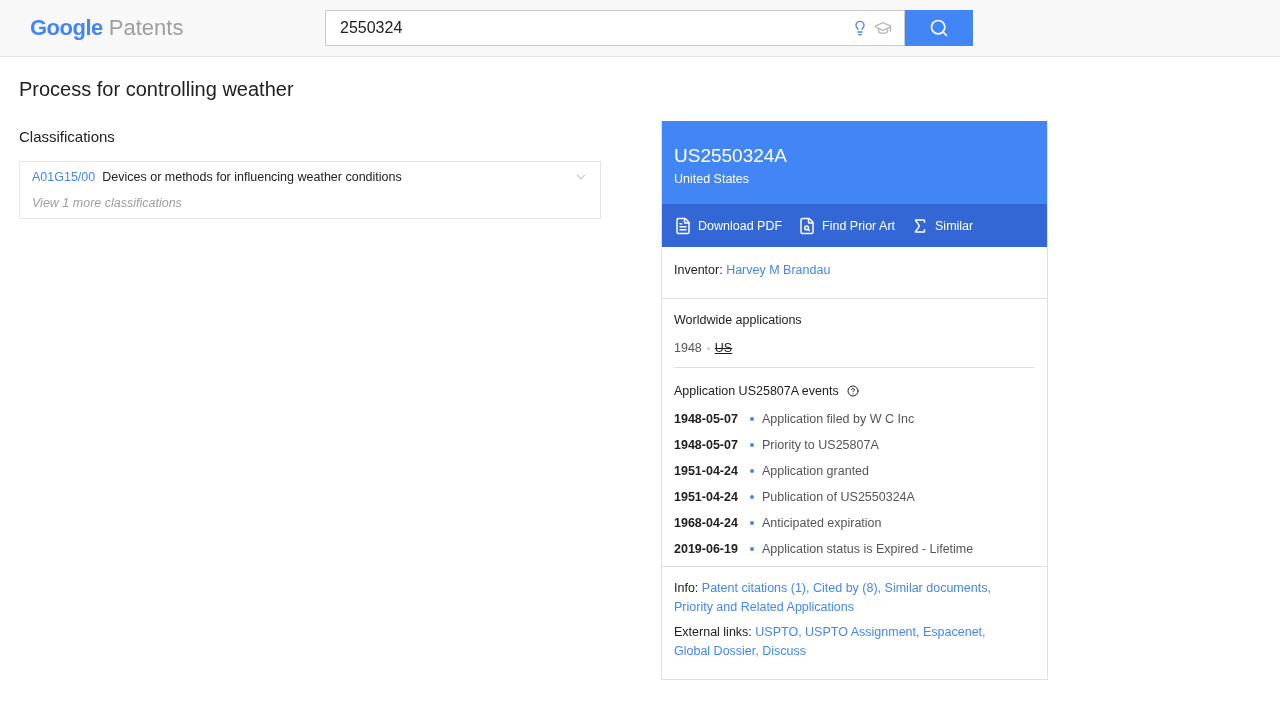  I want to click on search-button, so click(939, 28).